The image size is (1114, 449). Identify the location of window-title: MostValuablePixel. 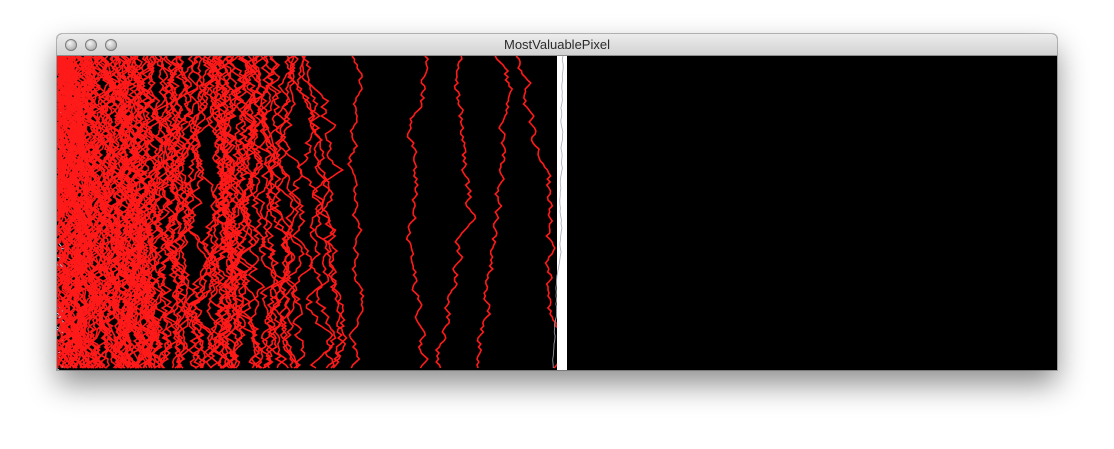
(557, 44).